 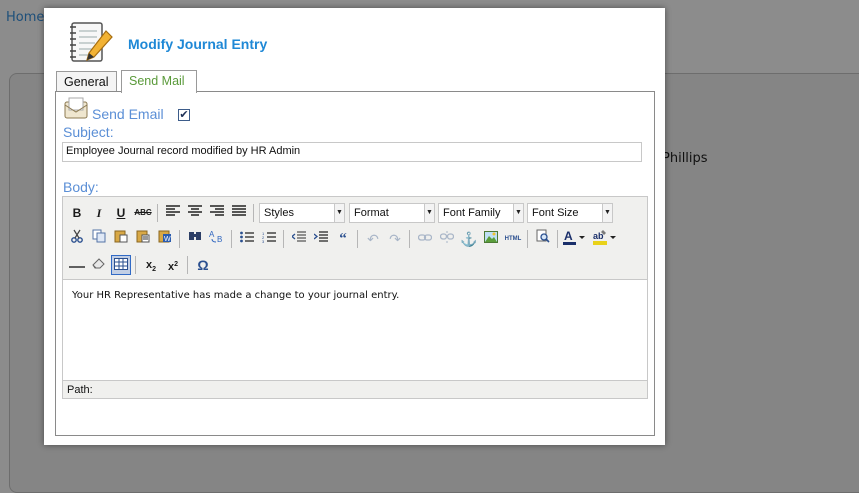 I want to click on table-icon, so click(x=121, y=265).